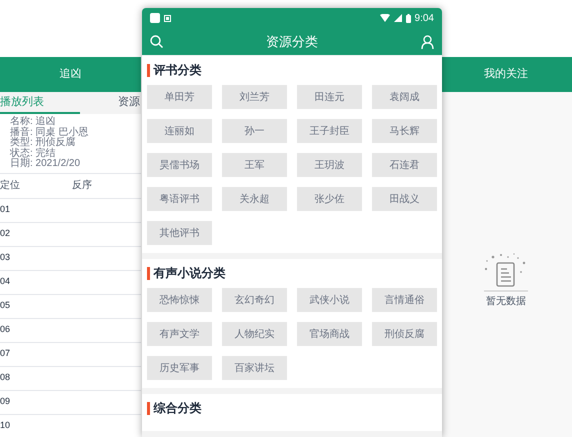  Describe the element at coordinates (329, 199) in the screenshot. I see `category-chip: 张少佐` at that location.